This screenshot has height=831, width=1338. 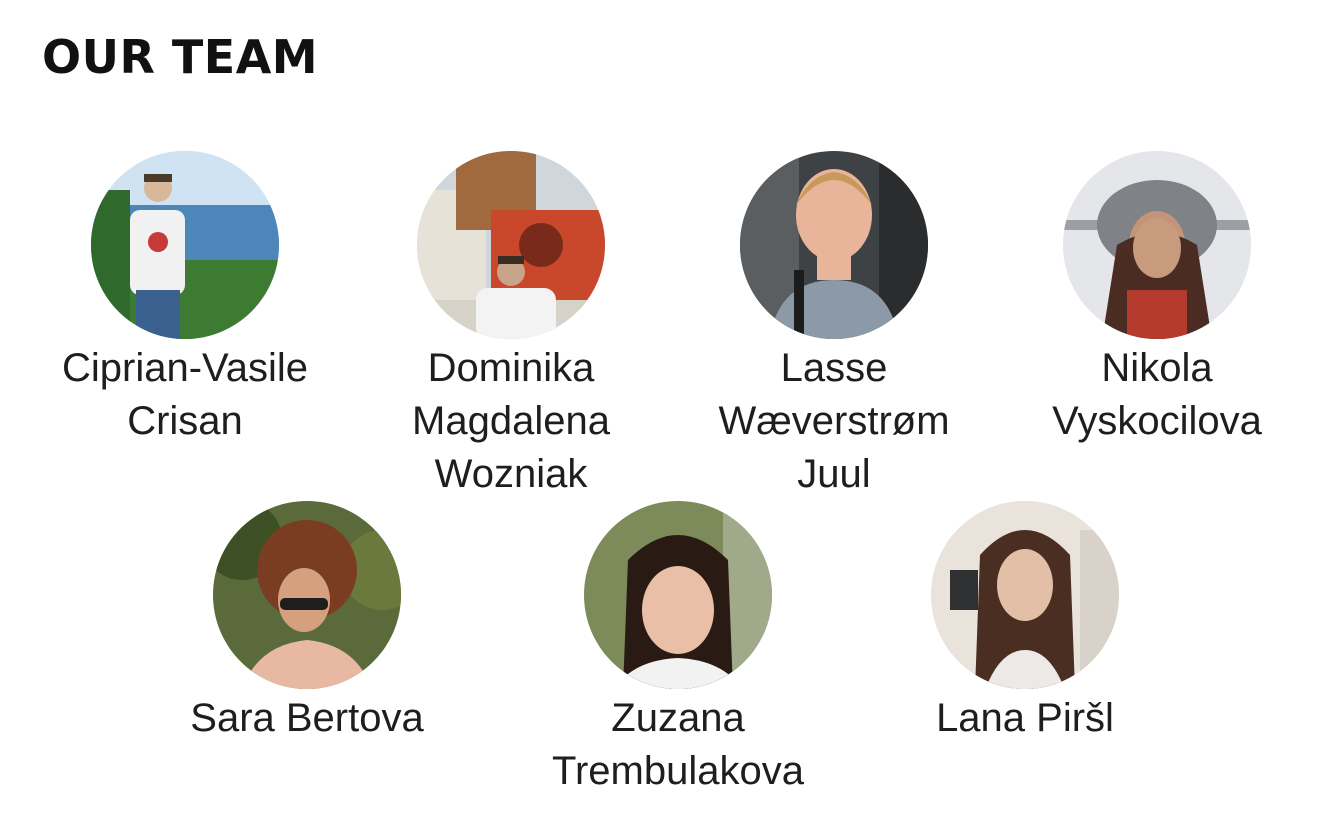 I want to click on member-name: Lasse Wæverstrøm Juul, so click(x=834, y=421).